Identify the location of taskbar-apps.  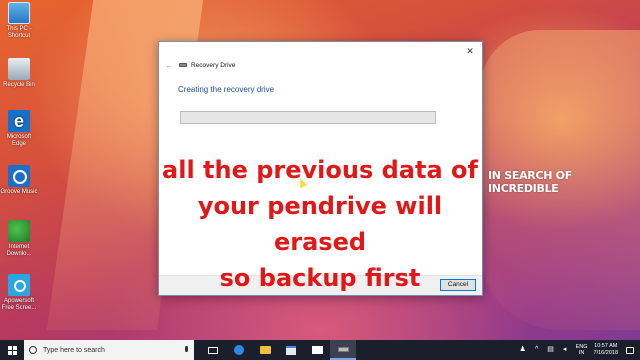
(278, 350).